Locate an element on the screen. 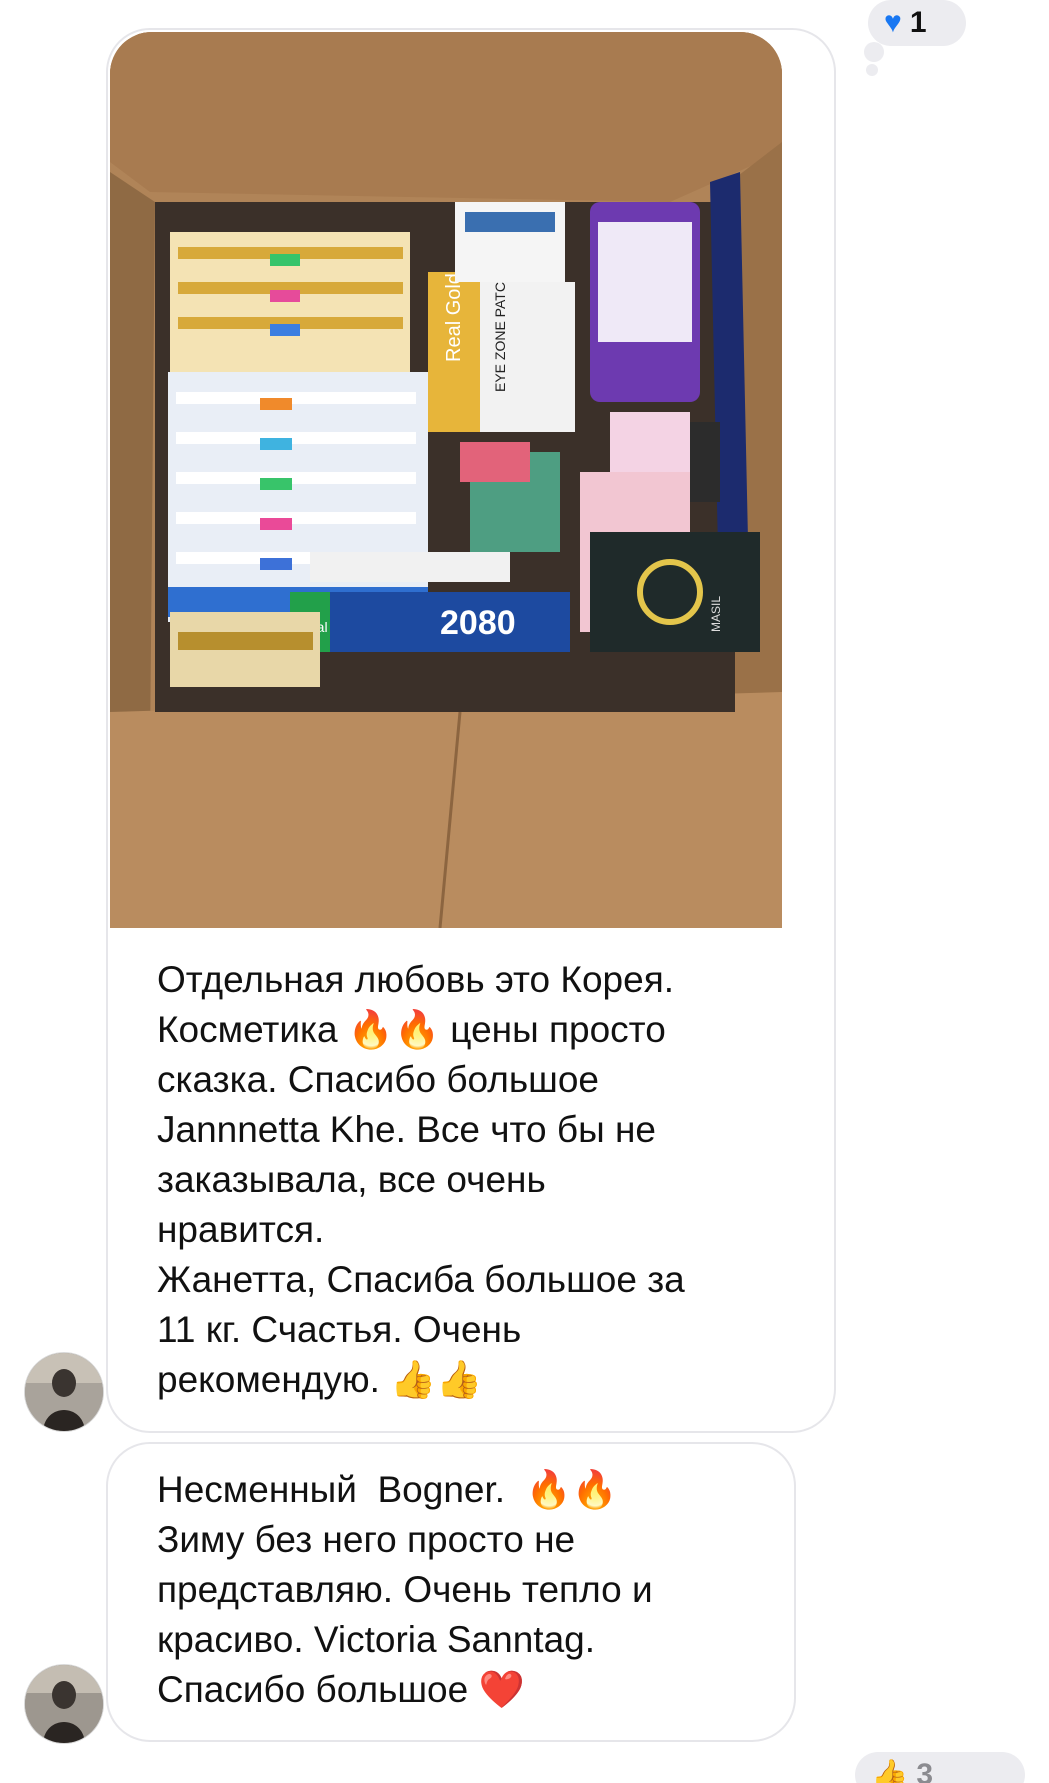 The width and height of the screenshot is (1049, 1783). blue-heart-icon: ♥ is located at coordinates (893, 22).